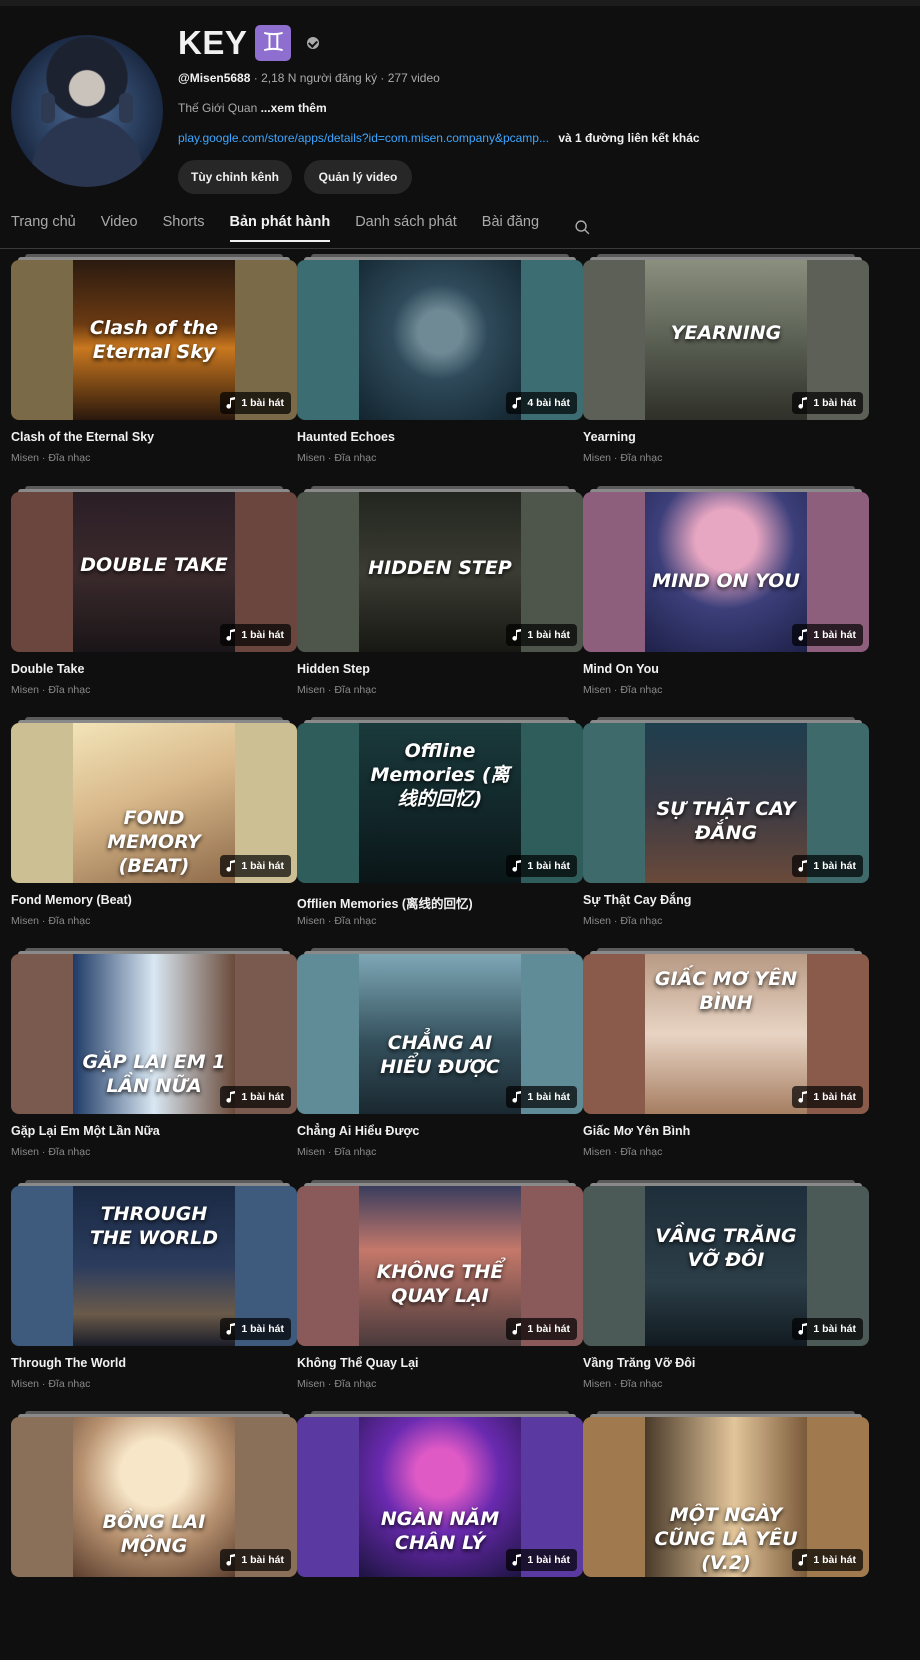 The width and height of the screenshot is (920, 1660). I want to click on release-title: Hidden Step, so click(333, 669).